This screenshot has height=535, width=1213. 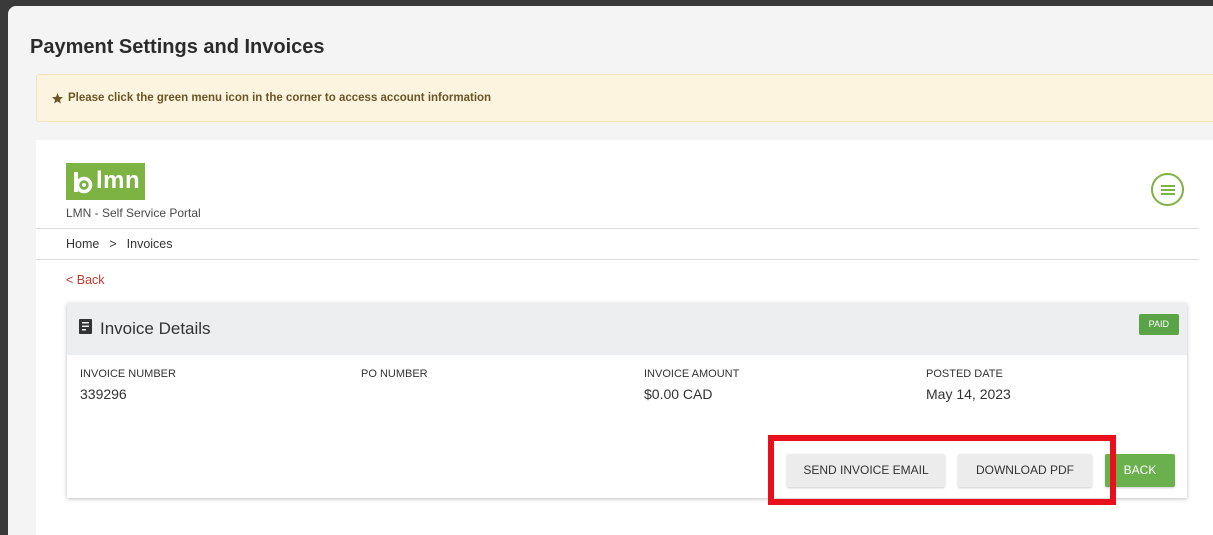 What do you see at coordinates (85, 280) in the screenshot?
I see `back-link: < Back` at bounding box center [85, 280].